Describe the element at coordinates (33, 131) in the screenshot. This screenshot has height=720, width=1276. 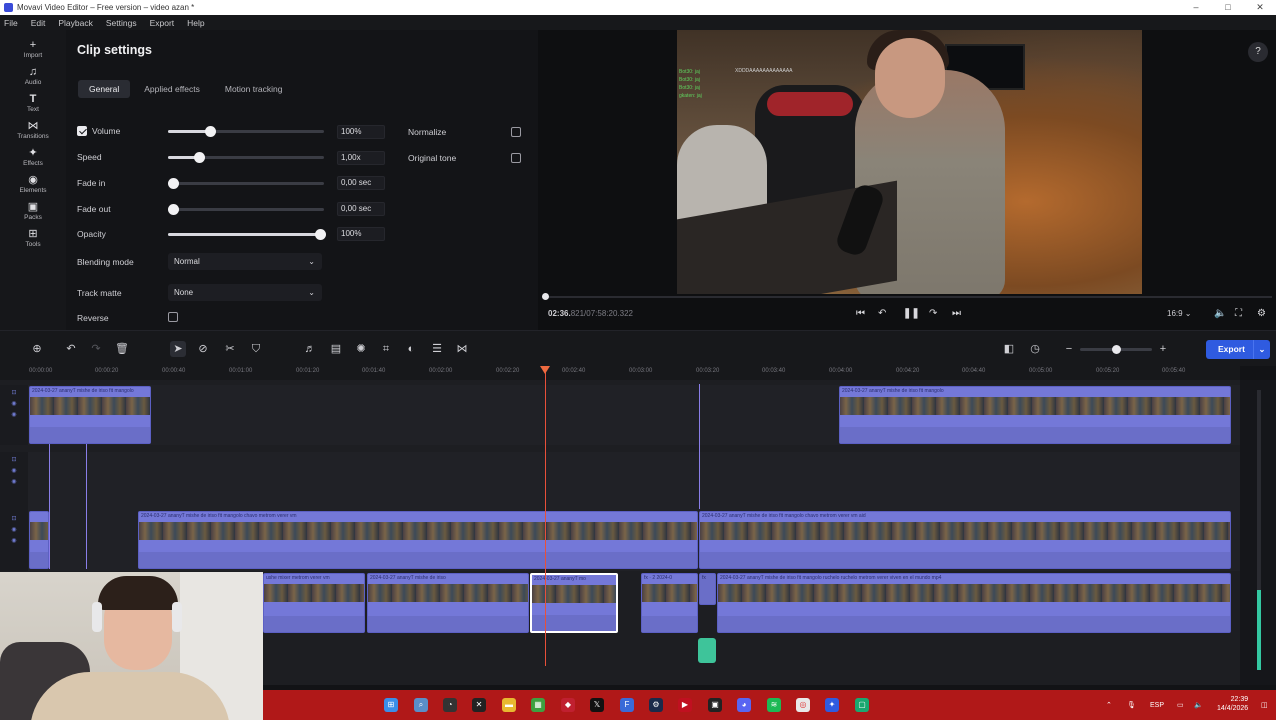
I see `rail-transitions: ⋈ Transitions` at that location.